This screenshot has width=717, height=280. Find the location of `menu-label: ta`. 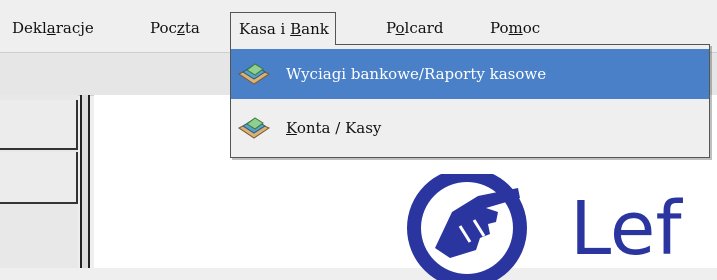

menu-label: ta is located at coordinates (192, 28).